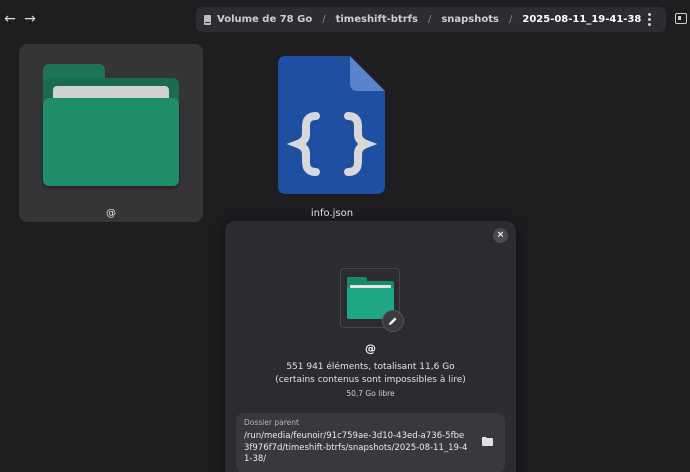 This screenshot has width=690, height=472. What do you see at coordinates (332, 213) in the screenshot?
I see `file-name: info.json` at bounding box center [332, 213].